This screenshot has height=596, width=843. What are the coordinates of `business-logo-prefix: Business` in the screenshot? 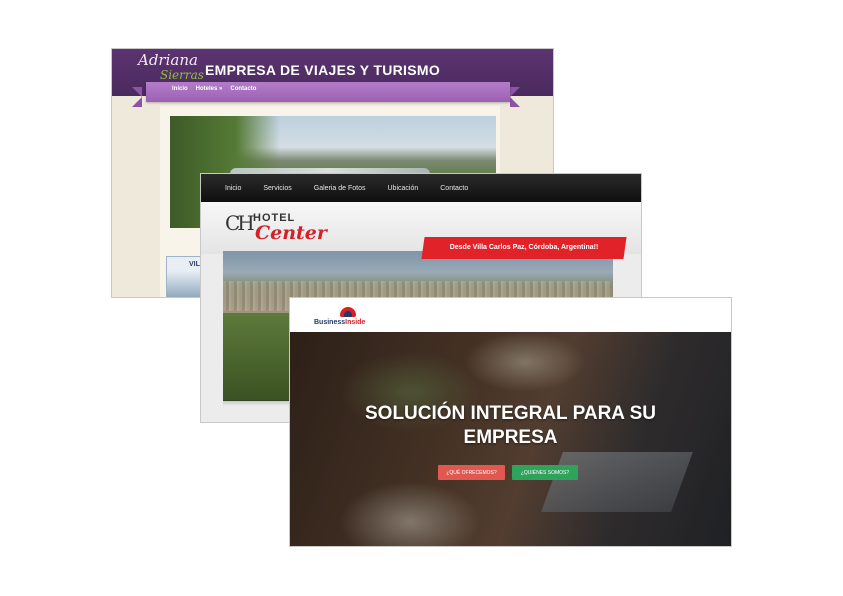 It's located at (330, 322).